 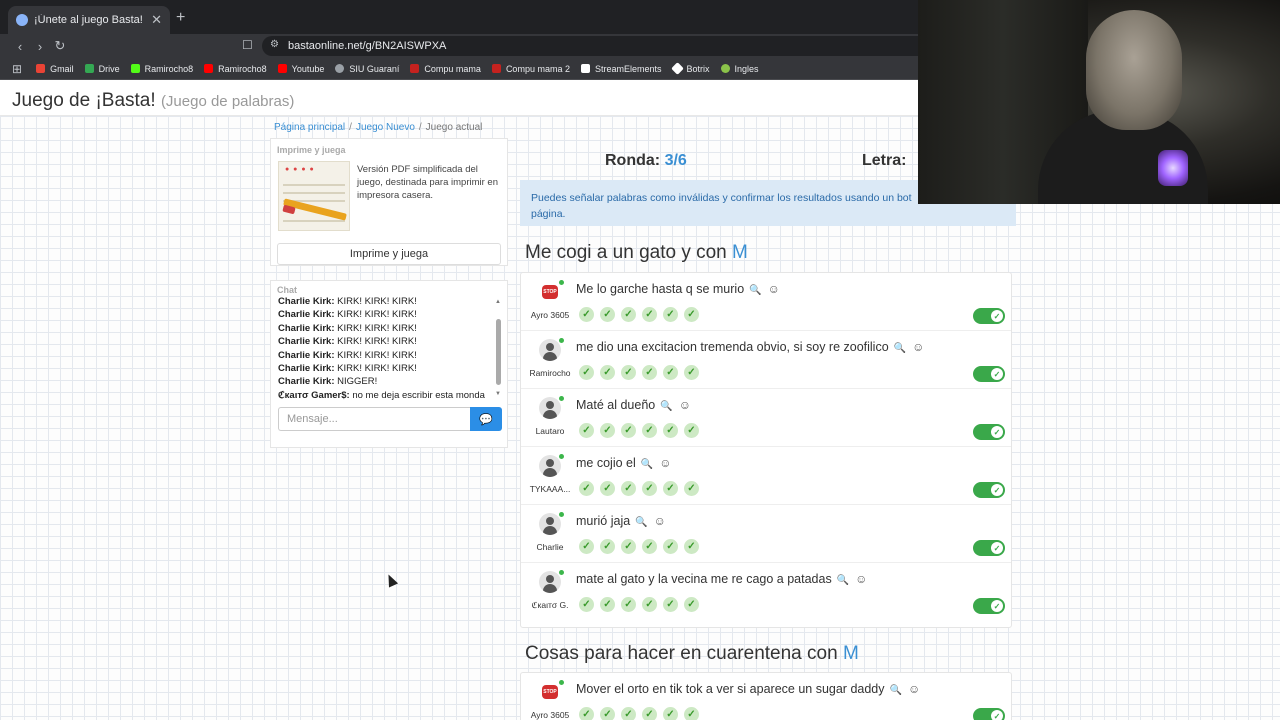 I want to click on chat-scrollbar: ▲ ▼, so click(x=498, y=349).